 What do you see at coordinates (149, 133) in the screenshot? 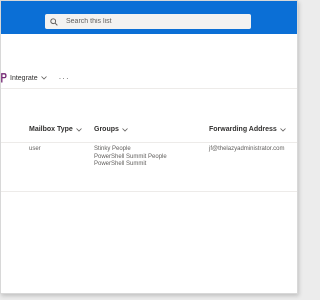
I see `column-header-row: Mailbox Type Groups Forwarding Address` at bounding box center [149, 133].